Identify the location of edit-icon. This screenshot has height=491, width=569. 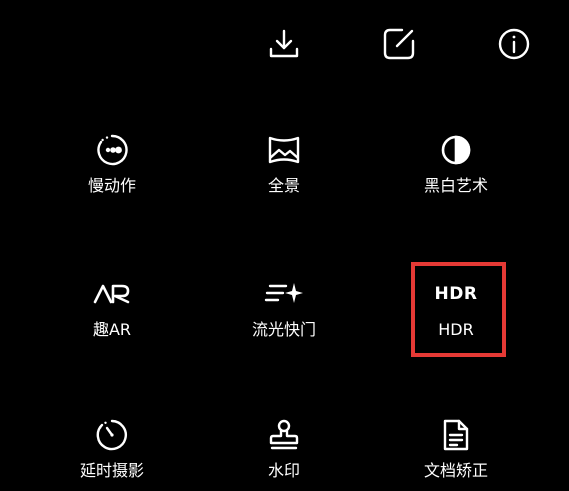
(399, 44).